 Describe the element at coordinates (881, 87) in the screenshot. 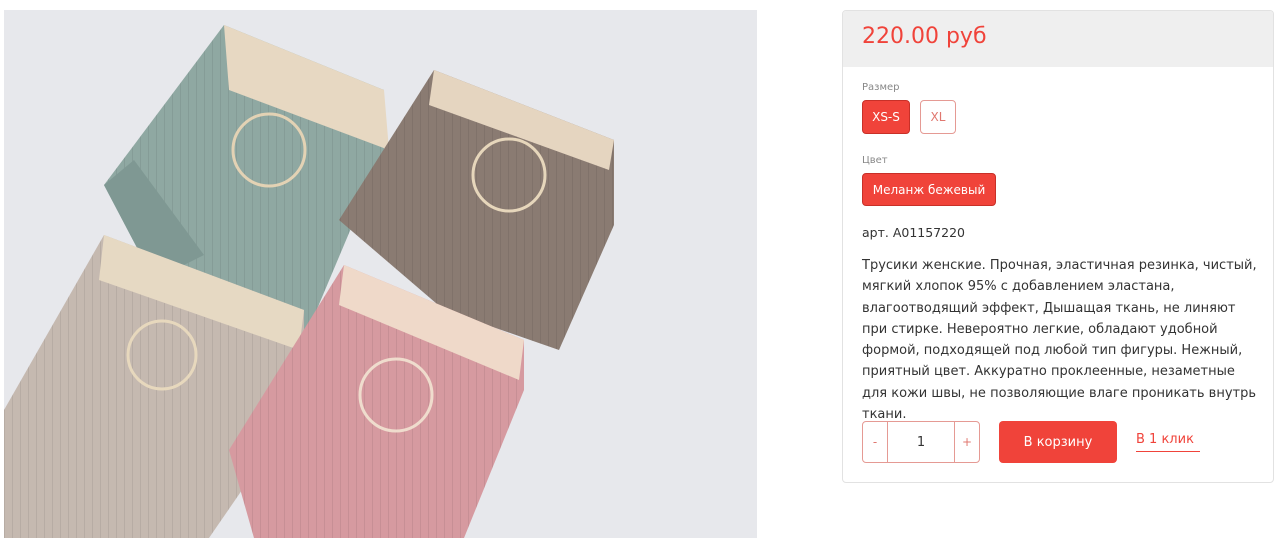

I see `size-label: Размер` at that location.